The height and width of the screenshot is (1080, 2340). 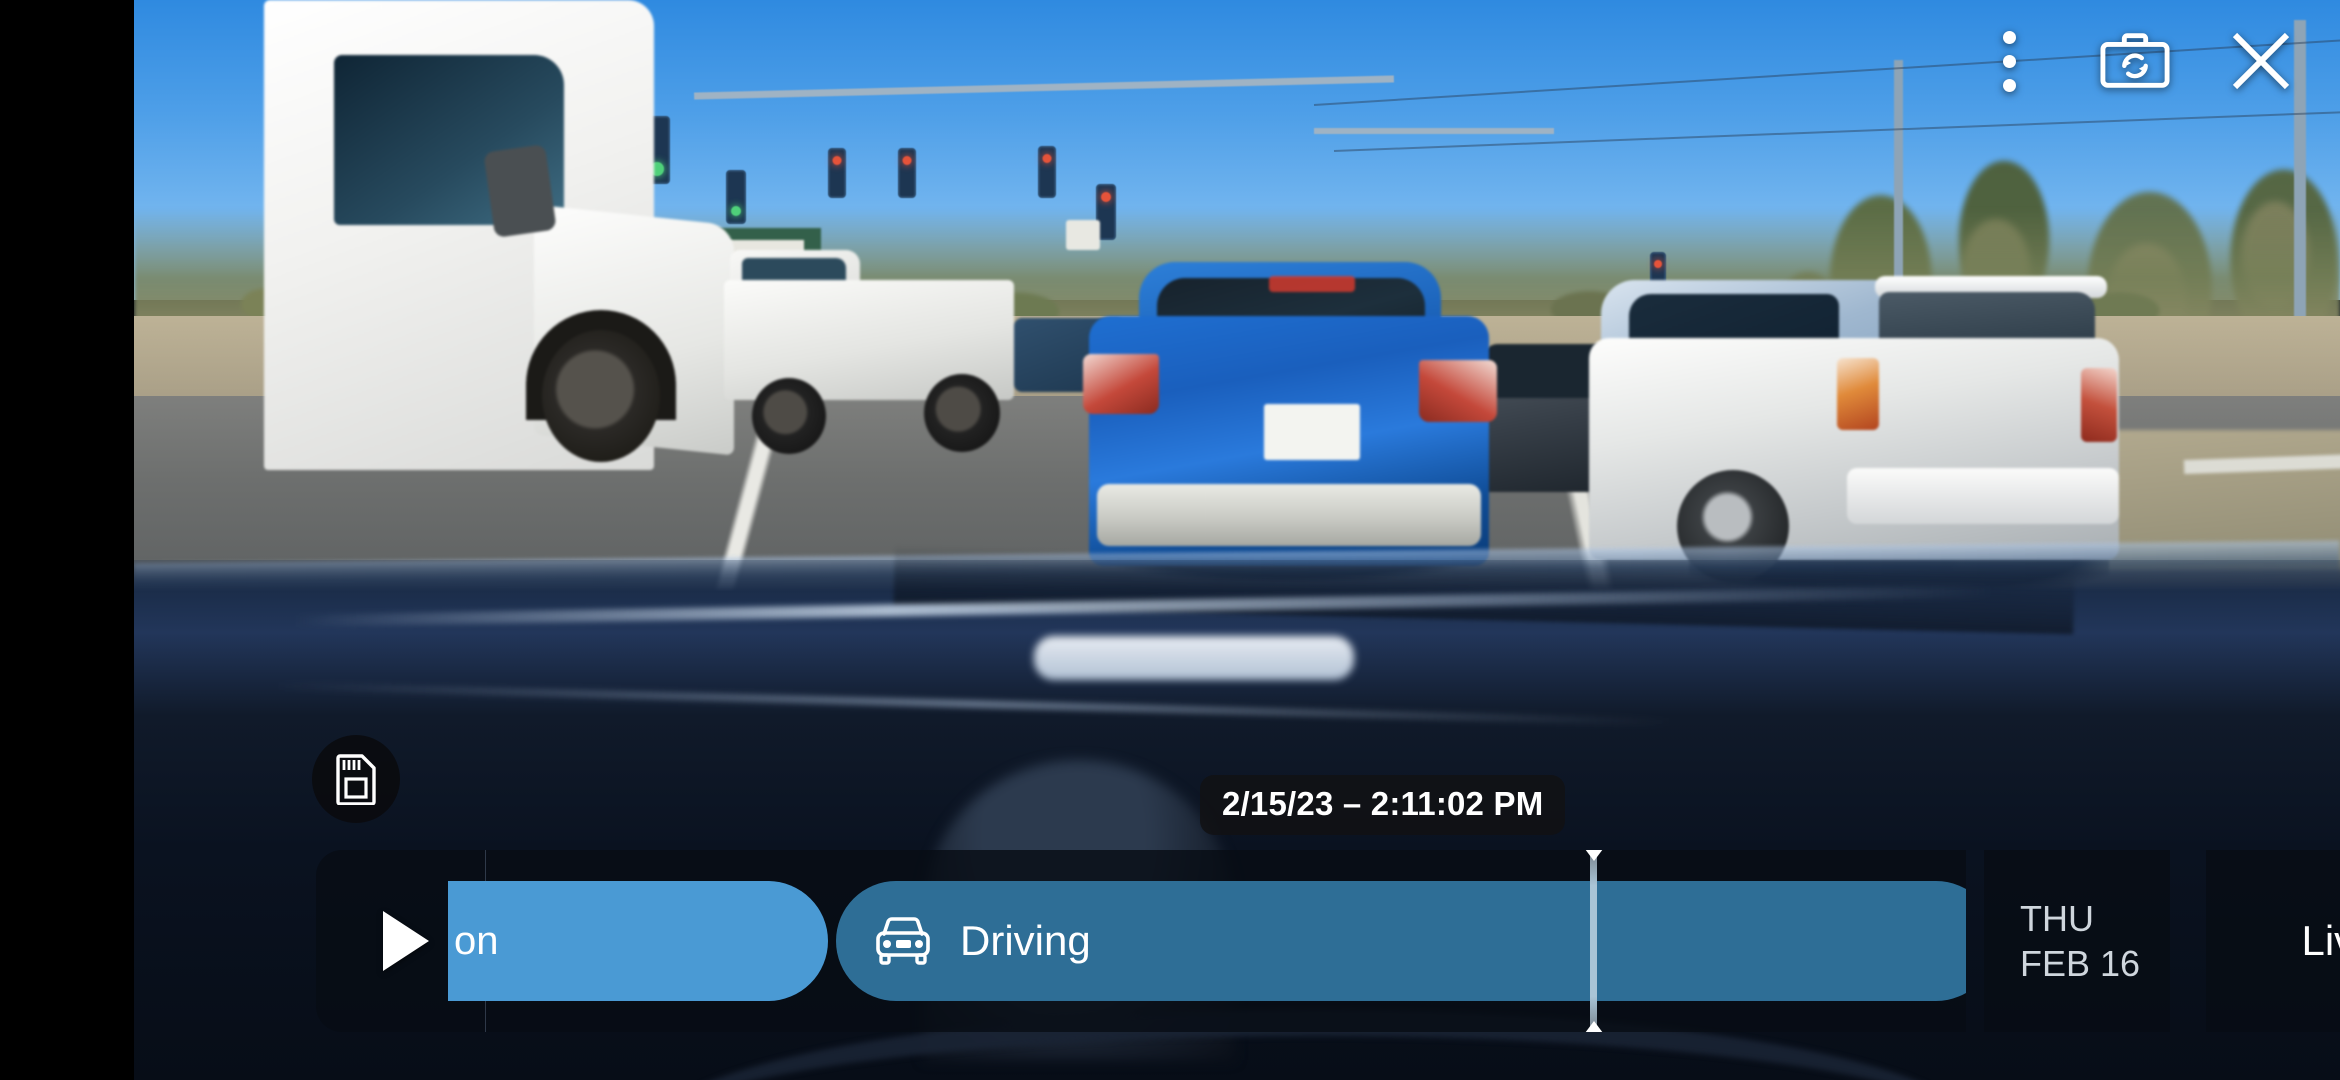 What do you see at coordinates (2320, 940) in the screenshot?
I see `live-button-label: Live` at bounding box center [2320, 940].